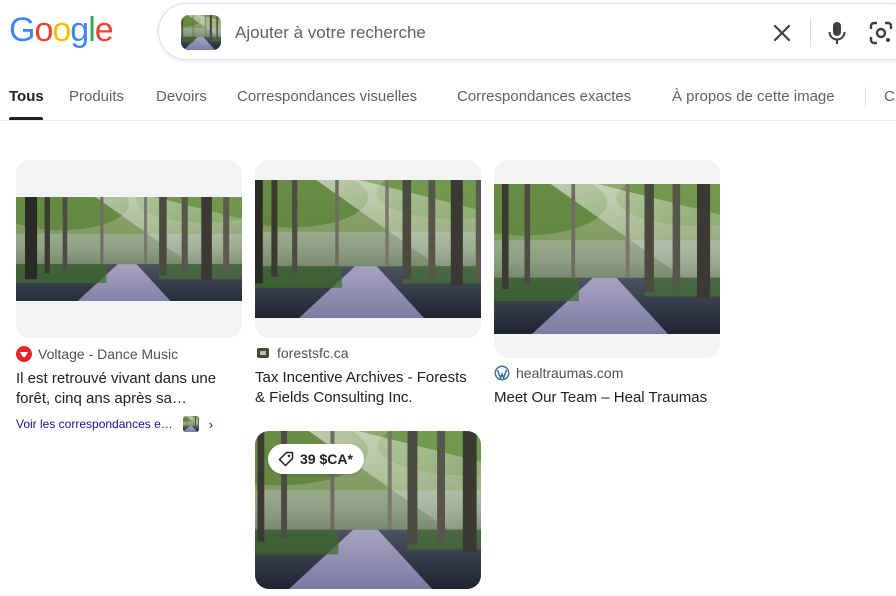 Image resolution: width=896 pixels, height=596 pixels. I want to click on result-source-name: healtraumas.com, so click(570, 373).